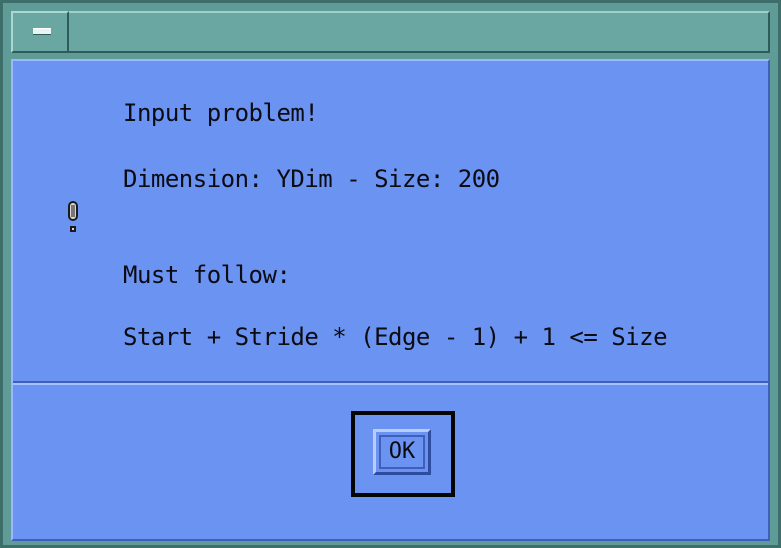 Image resolution: width=781 pixels, height=548 pixels. I want to click on window-menu-button, so click(40, 32).